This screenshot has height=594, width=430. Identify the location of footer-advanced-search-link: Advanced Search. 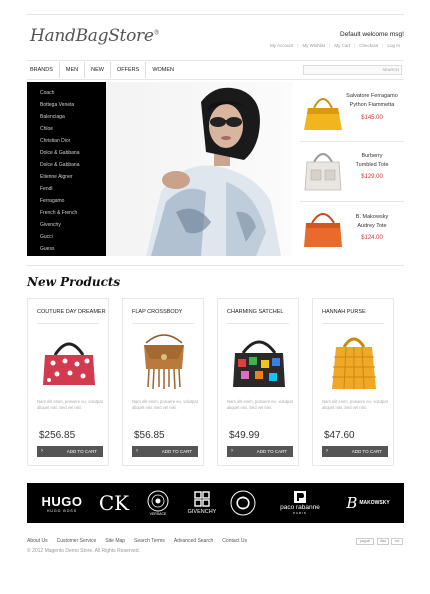
(193, 541).